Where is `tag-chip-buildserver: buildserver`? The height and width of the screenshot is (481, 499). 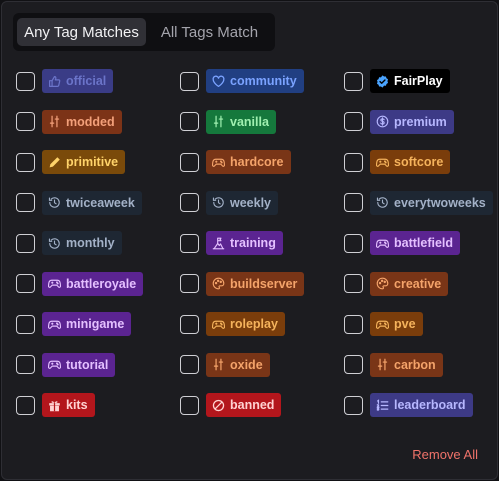
tag-chip-buildserver: buildserver is located at coordinates (255, 283).